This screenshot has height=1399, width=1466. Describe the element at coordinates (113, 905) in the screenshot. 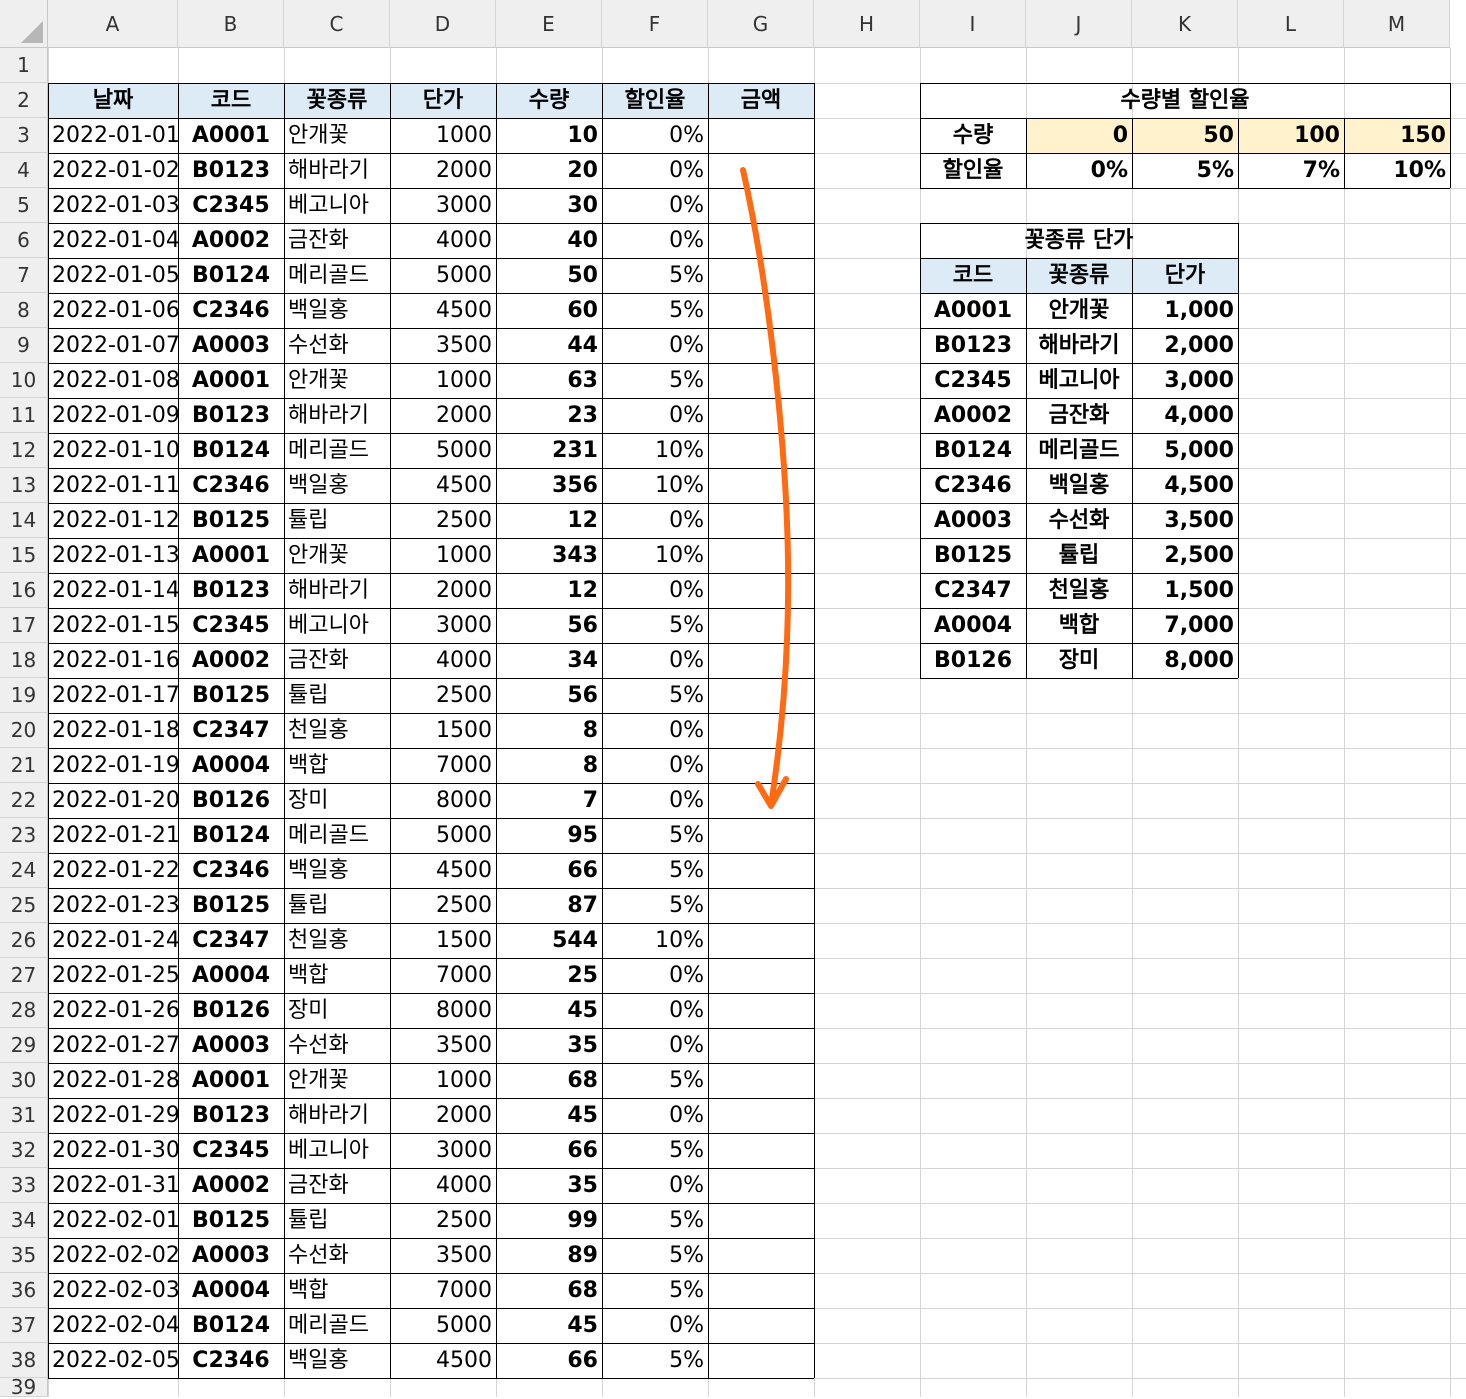

I see `date-cell: 2022-01-23` at that location.